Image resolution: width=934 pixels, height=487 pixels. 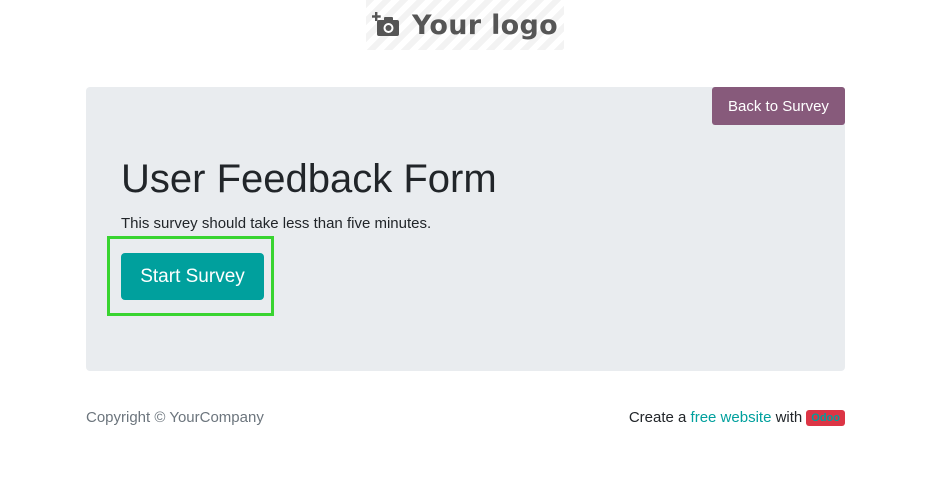 I want to click on start-survey-button: Start Survey, so click(x=192, y=276).